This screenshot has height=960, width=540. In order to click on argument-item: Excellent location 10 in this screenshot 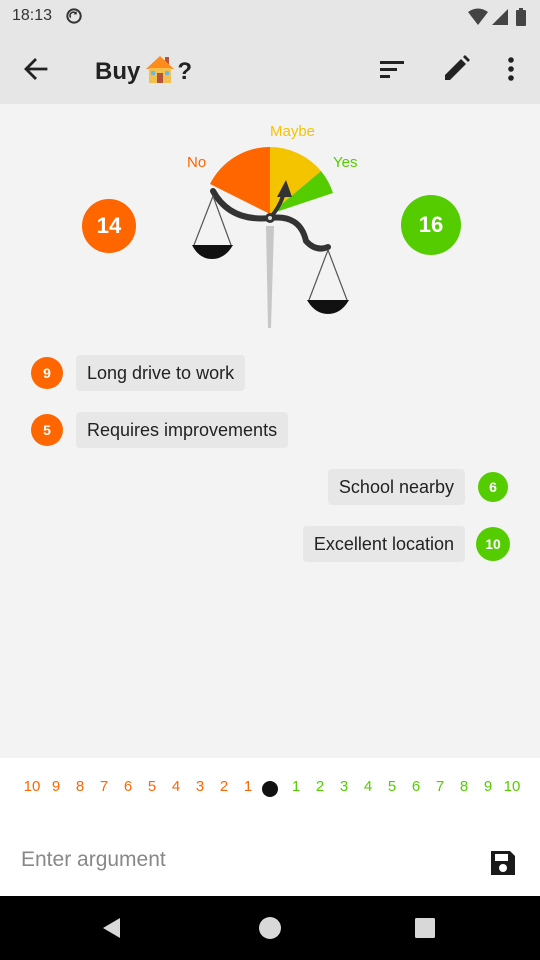, I will do `click(395, 544)`.